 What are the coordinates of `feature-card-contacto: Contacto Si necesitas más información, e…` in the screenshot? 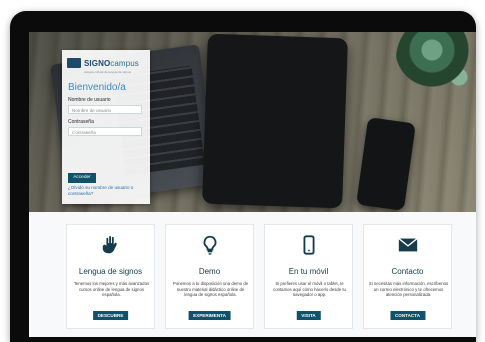 It's located at (407, 276).